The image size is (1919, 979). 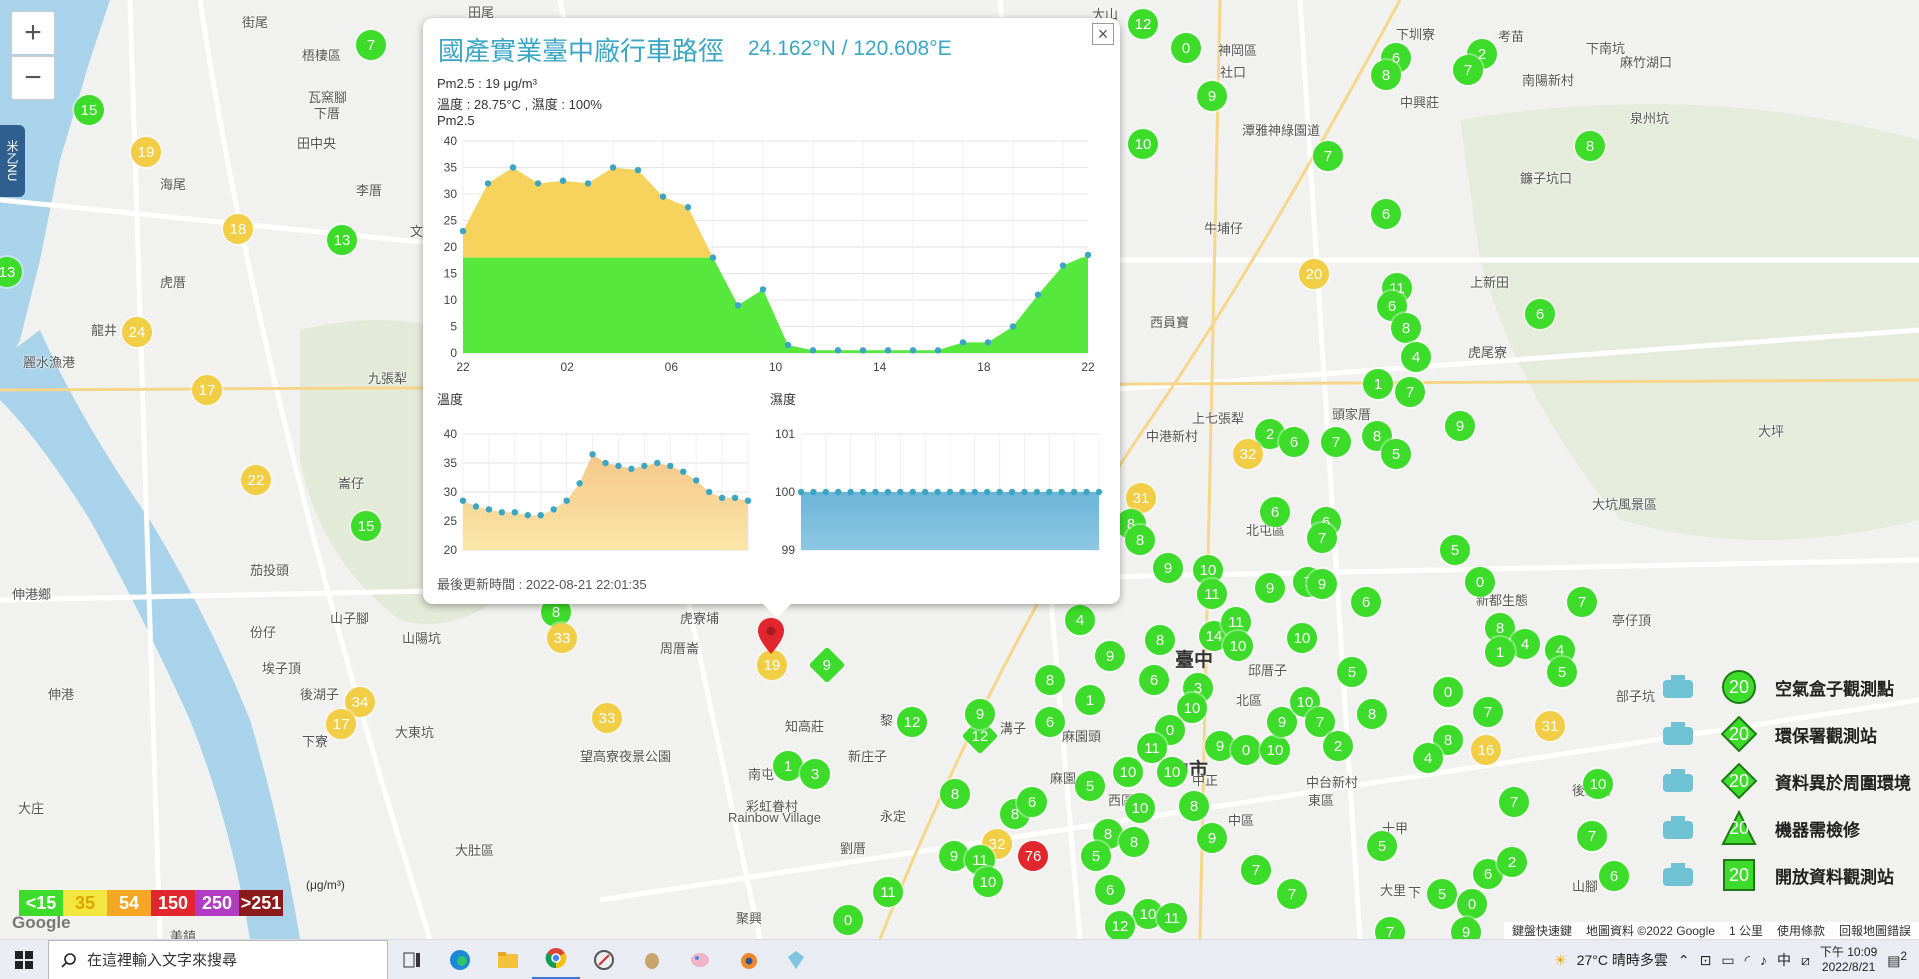 What do you see at coordinates (556, 959) in the screenshot?
I see `chrome-browser-icon` at bounding box center [556, 959].